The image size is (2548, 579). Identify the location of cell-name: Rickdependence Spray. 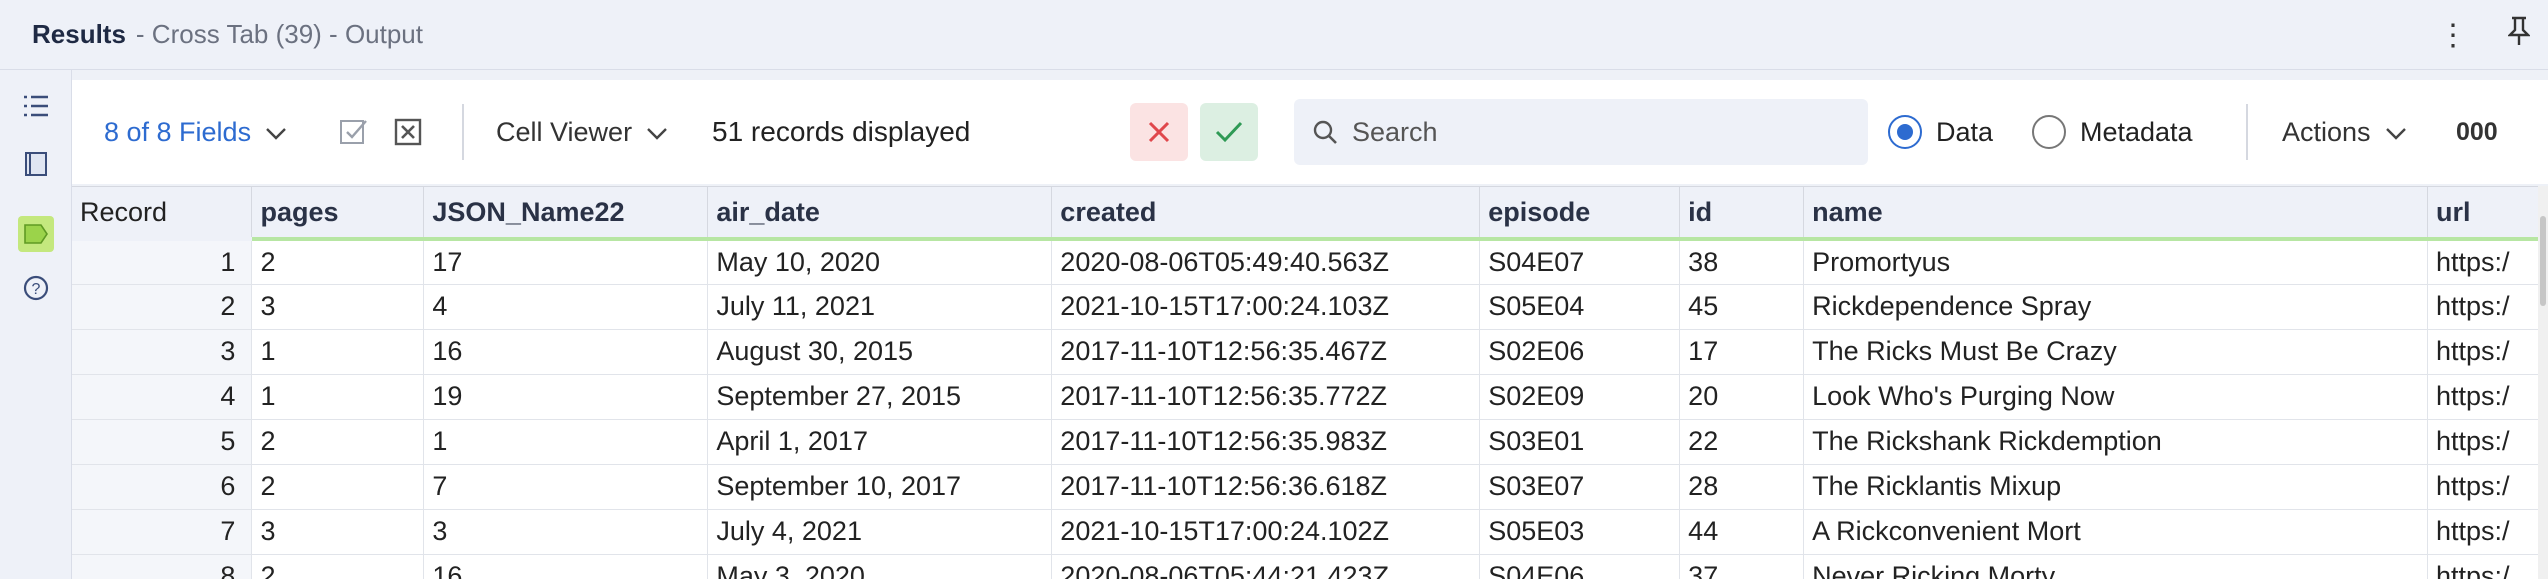
(2115, 307).